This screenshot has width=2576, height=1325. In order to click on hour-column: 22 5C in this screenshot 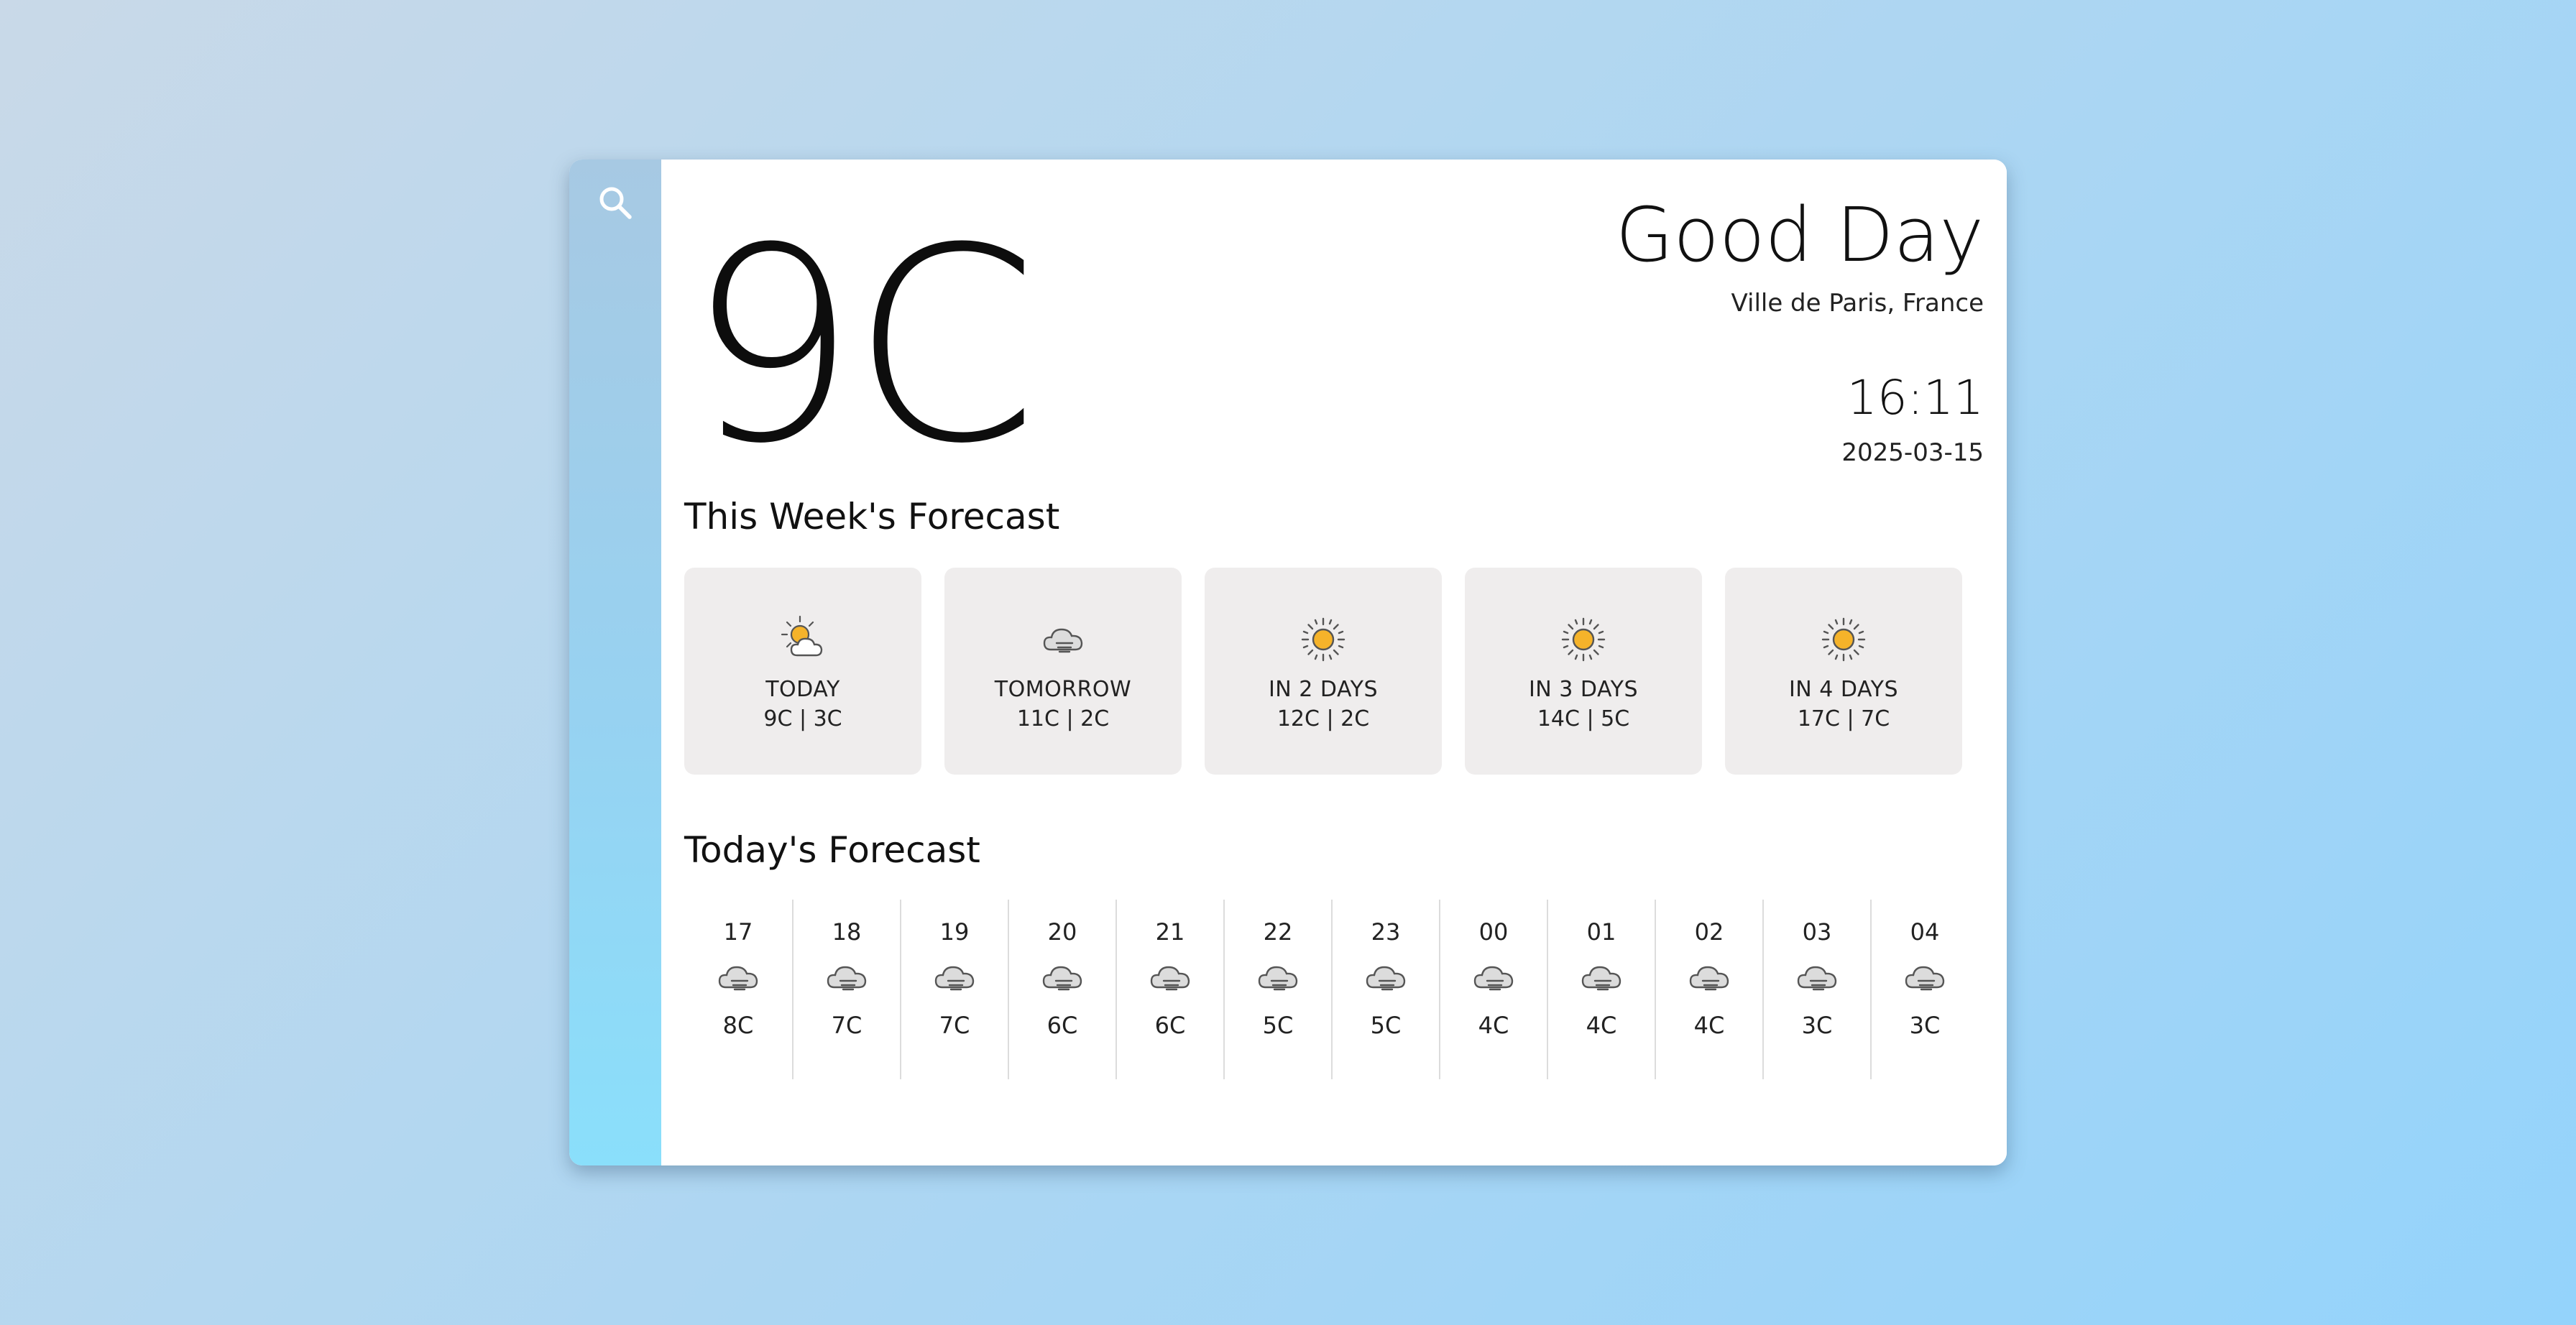, I will do `click(1277, 990)`.